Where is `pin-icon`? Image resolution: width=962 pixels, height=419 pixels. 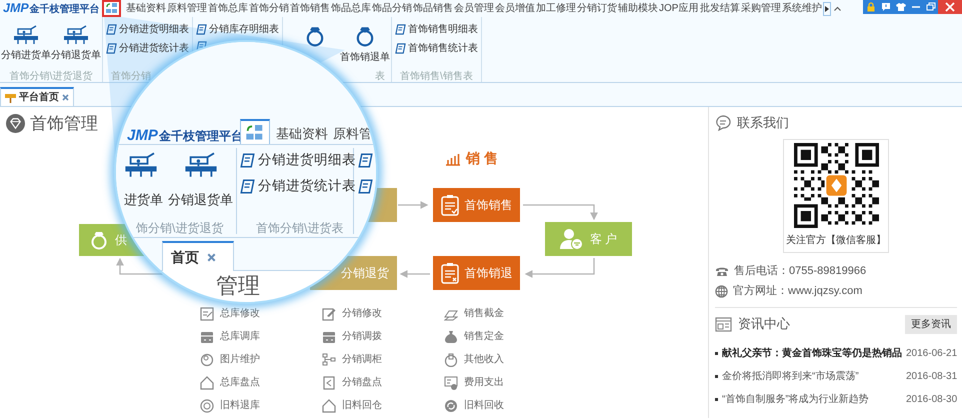 pin-icon is located at coordinates (10, 97).